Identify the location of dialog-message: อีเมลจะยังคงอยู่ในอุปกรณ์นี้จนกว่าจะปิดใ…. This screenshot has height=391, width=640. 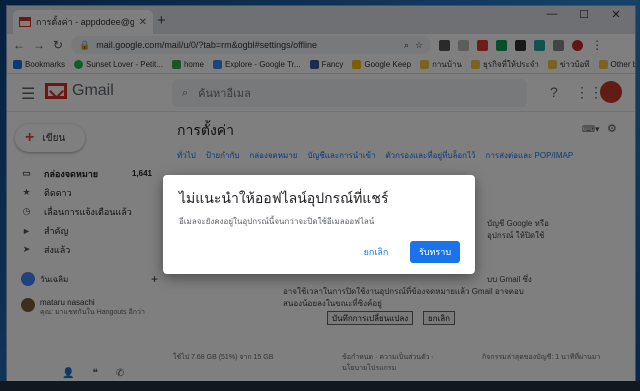
(277, 221).